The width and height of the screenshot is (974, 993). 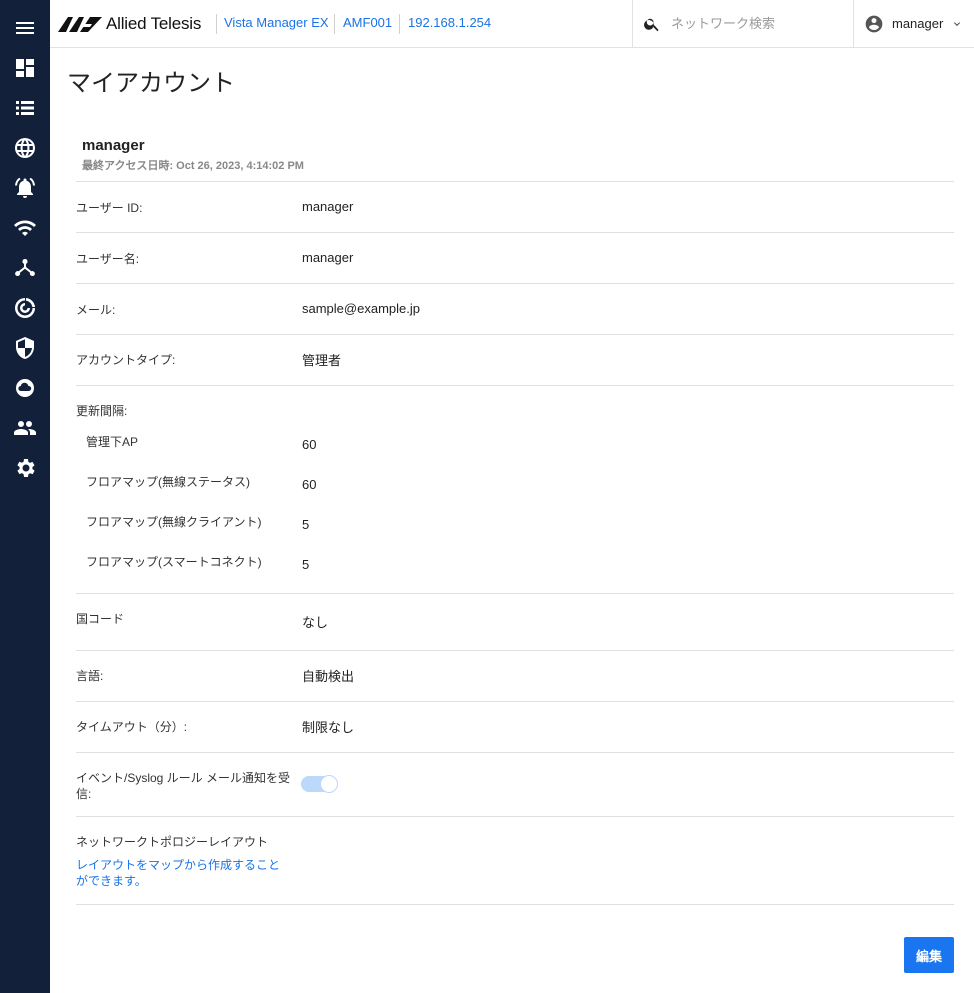 I want to click on cloud-icon, so click(x=25, y=388).